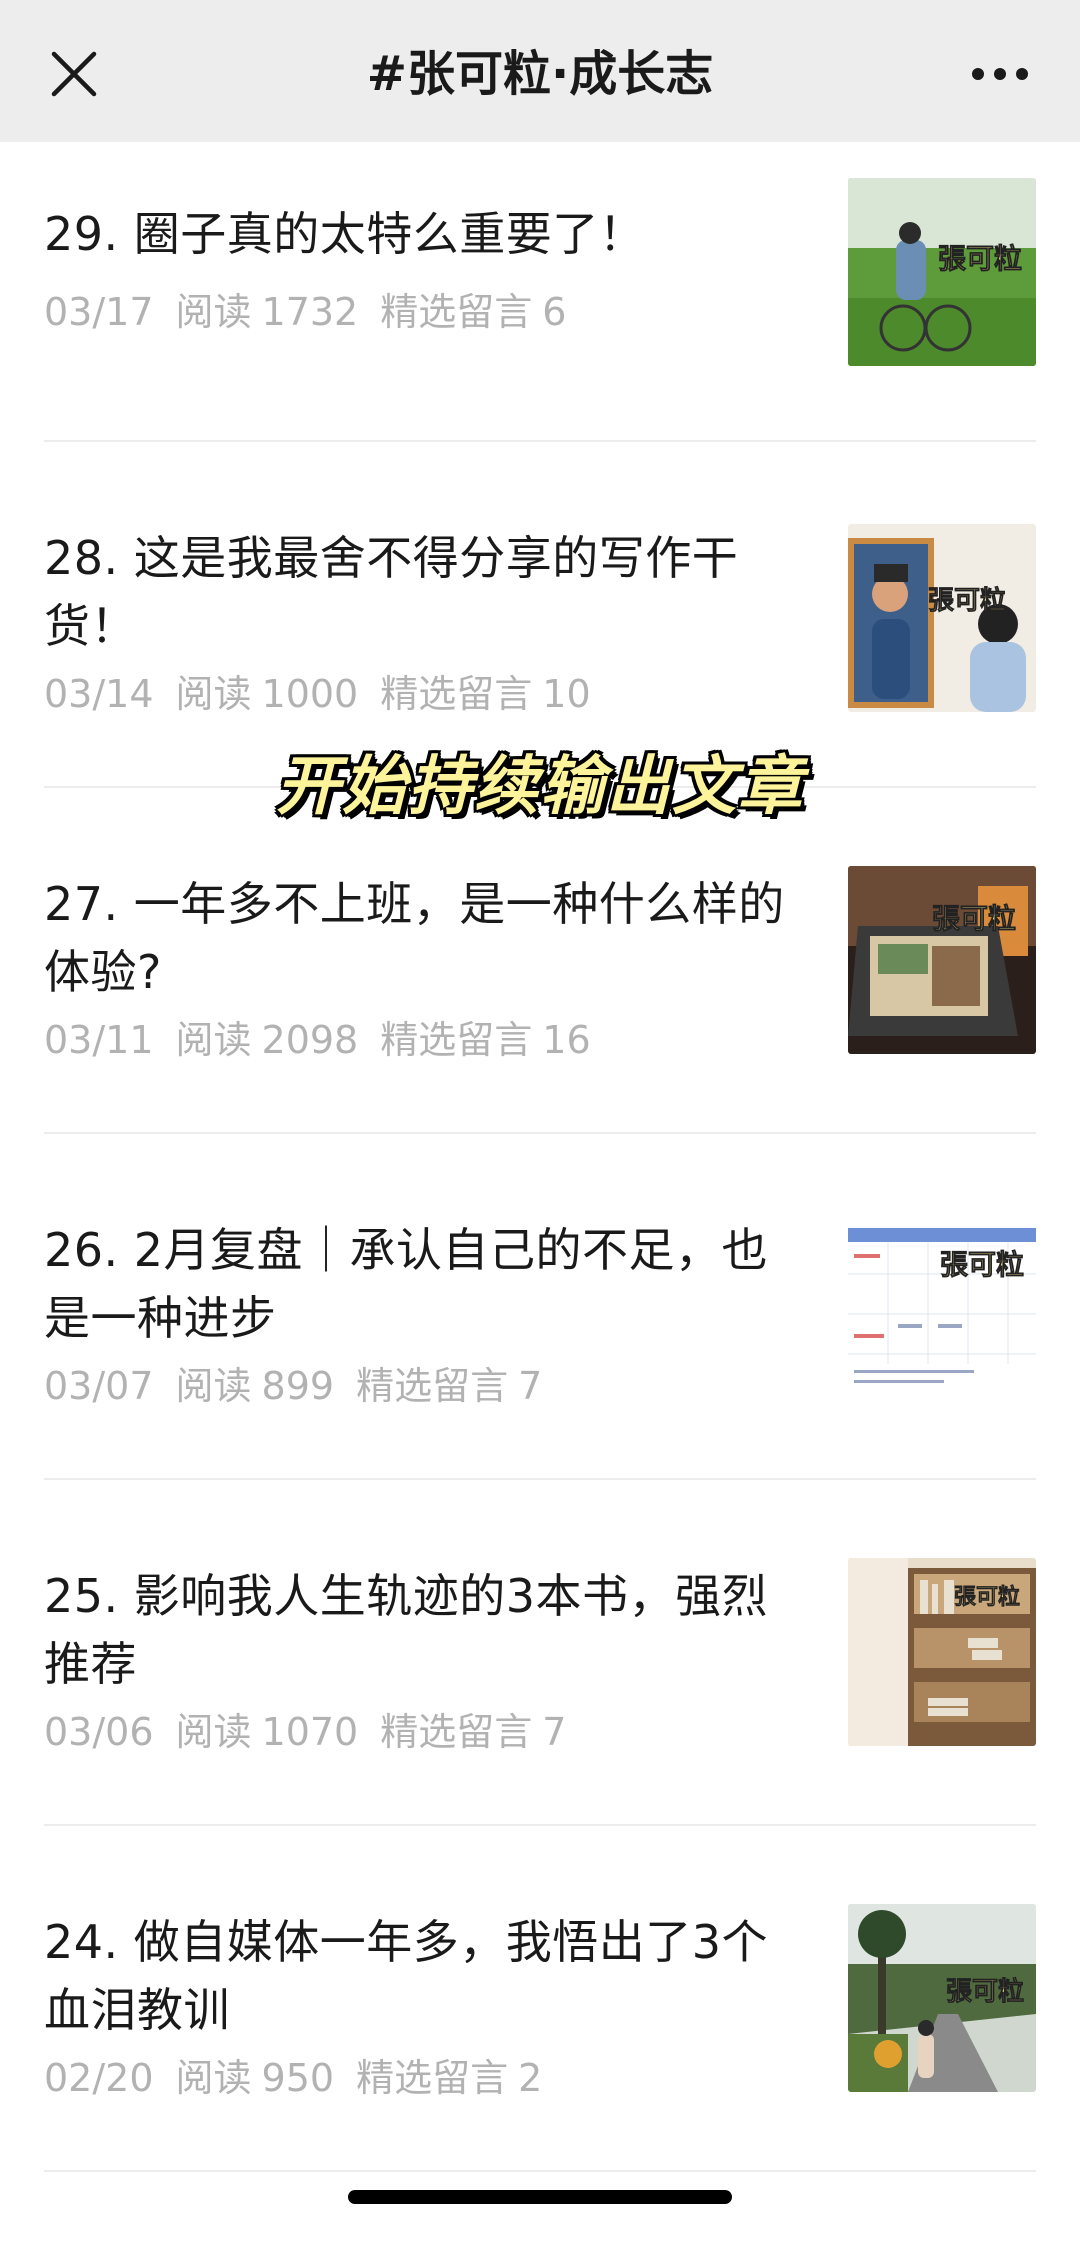  What do you see at coordinates (255, 1386) in the screenshot?
I see `read-label: 阅读 899` at bounding box center [255, 1386].